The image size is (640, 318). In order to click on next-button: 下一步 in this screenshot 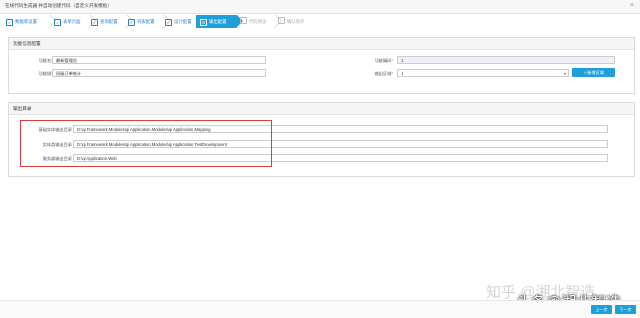, I will do `click(625, 309)`.